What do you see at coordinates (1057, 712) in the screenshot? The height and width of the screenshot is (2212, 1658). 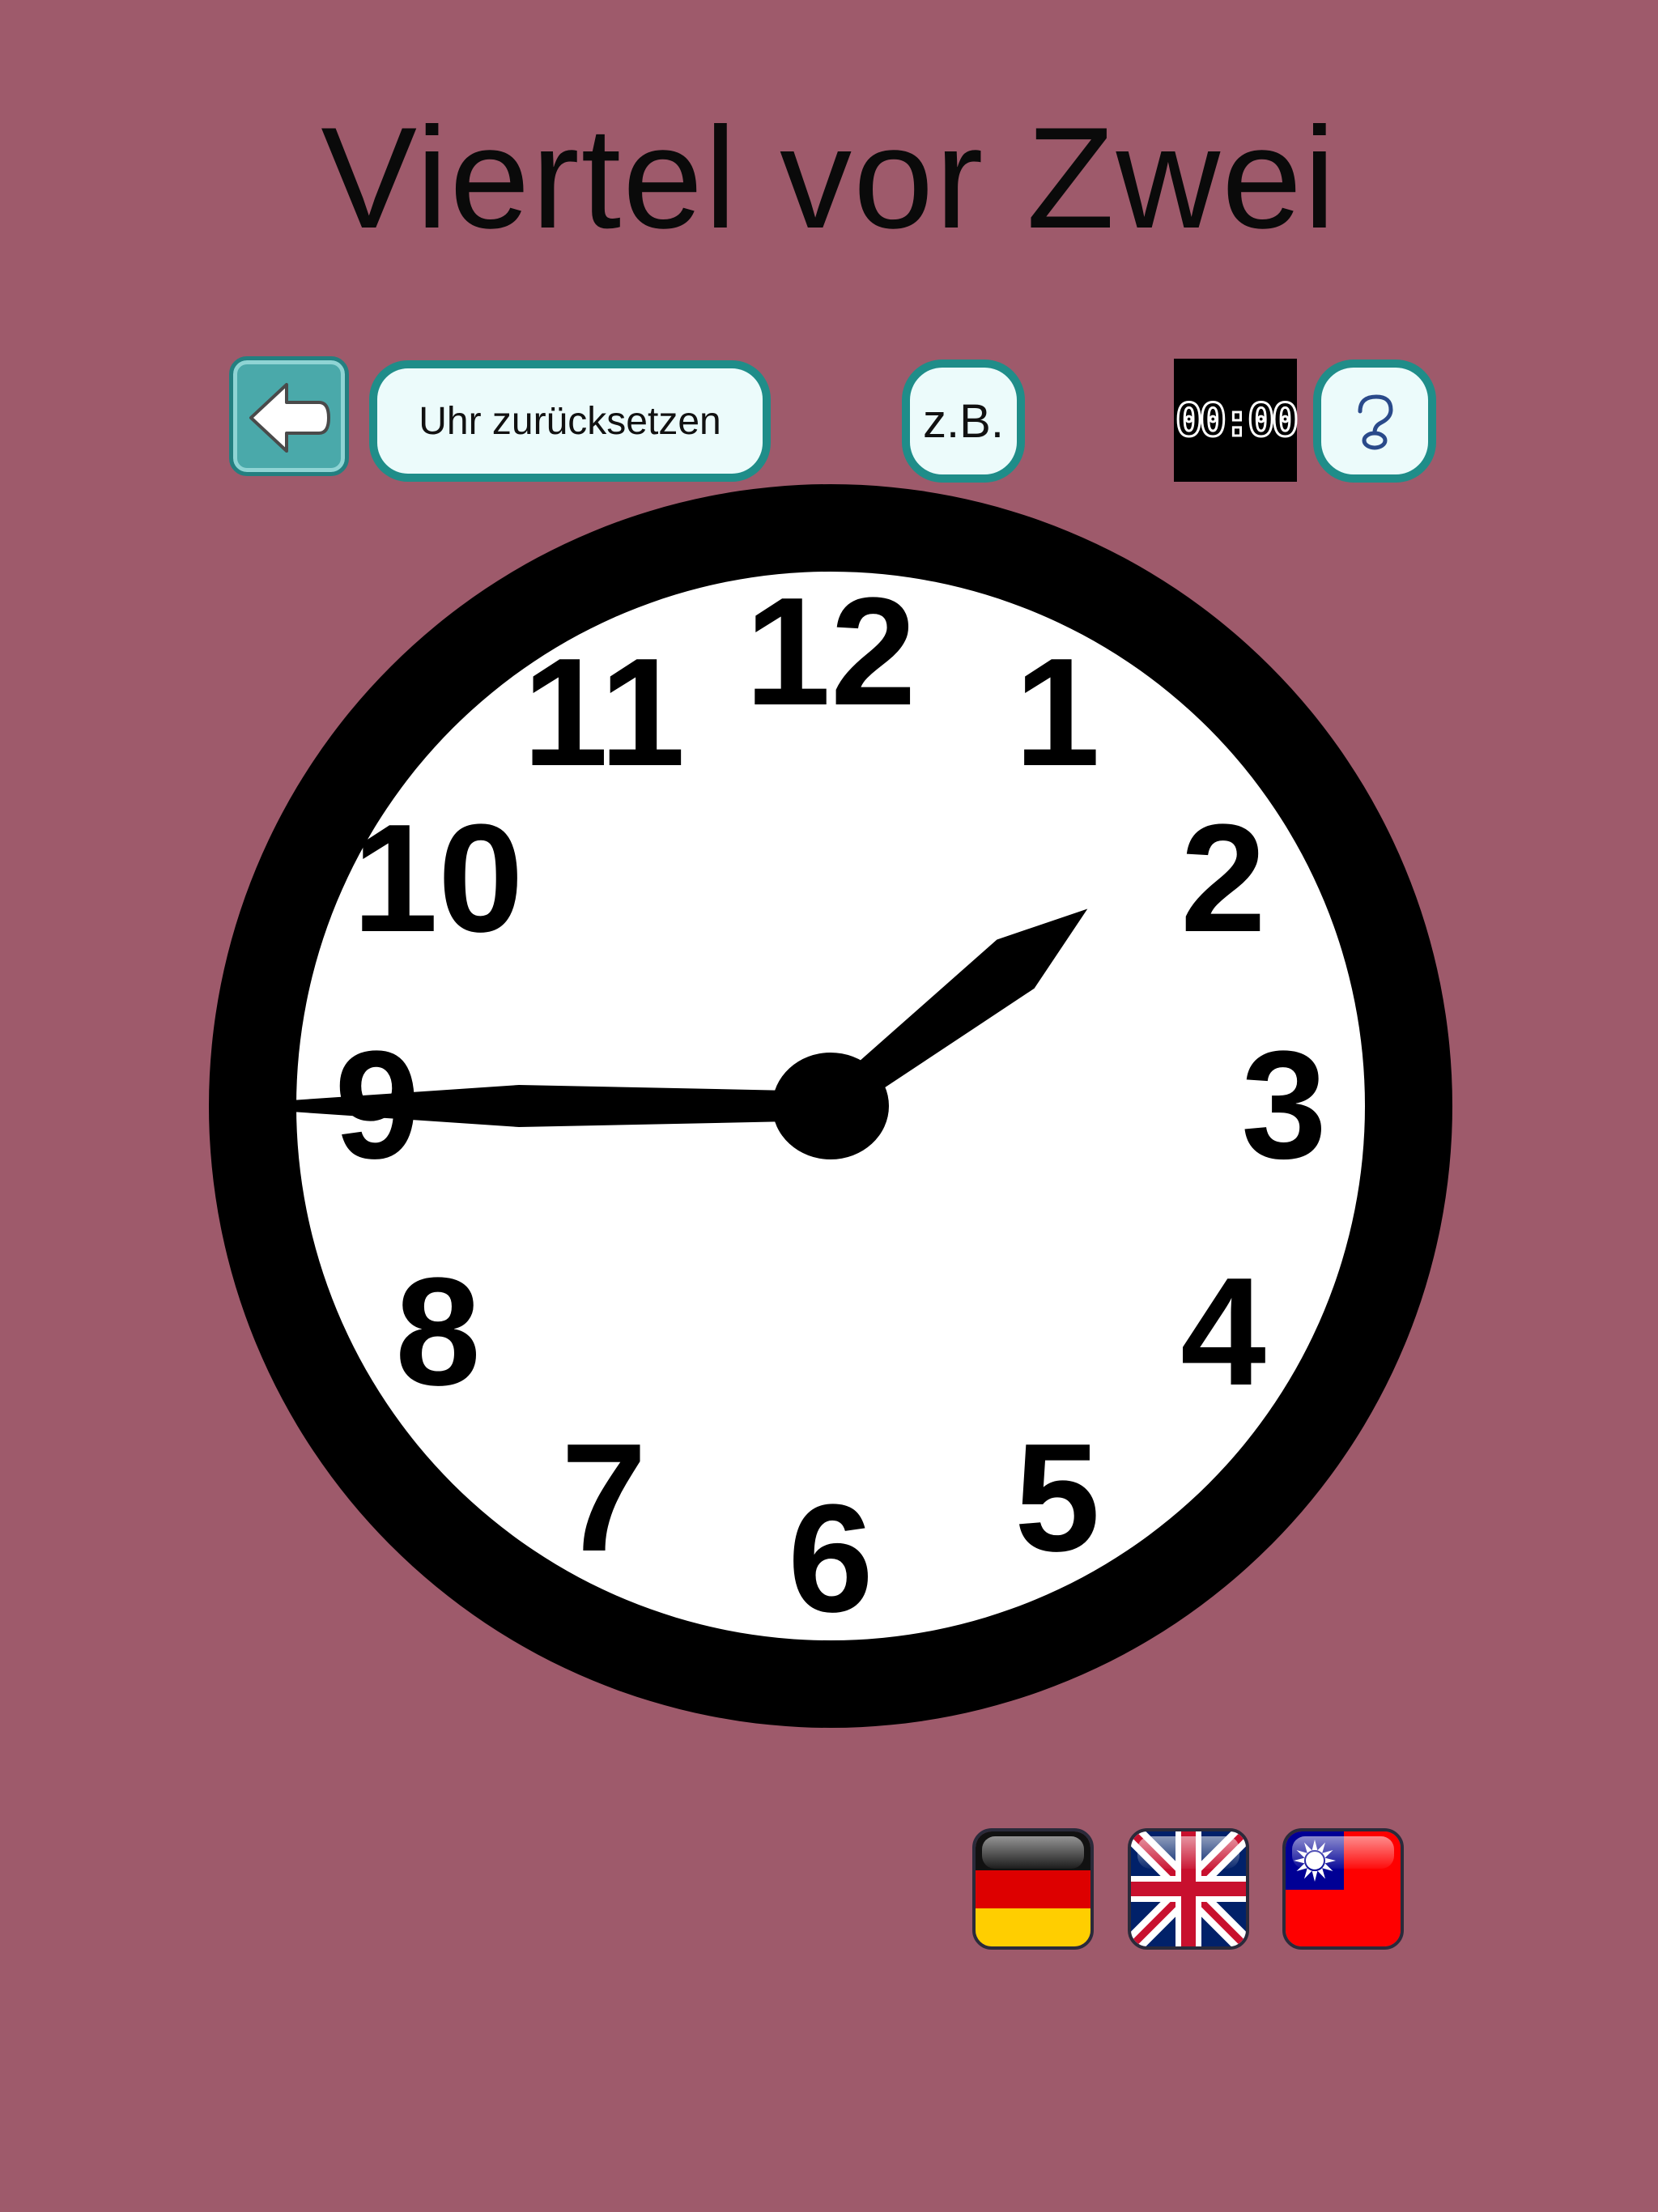 I see `clock-number-1: 1` at bounding box center [1057, 712].